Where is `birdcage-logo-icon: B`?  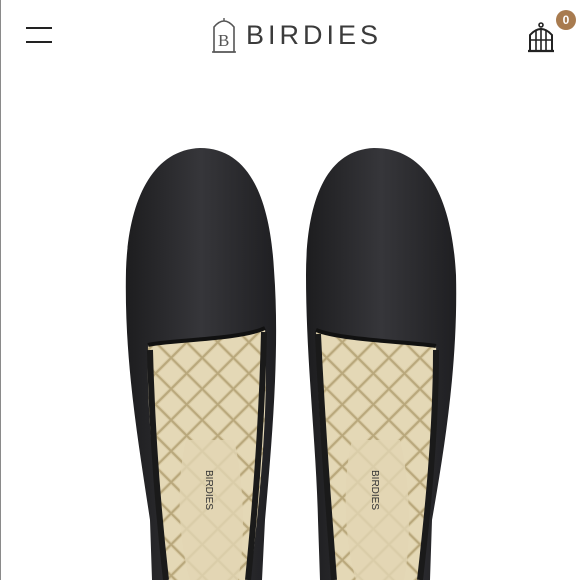
birdcage-logo-icon: B is located at coordinates (224, 35).